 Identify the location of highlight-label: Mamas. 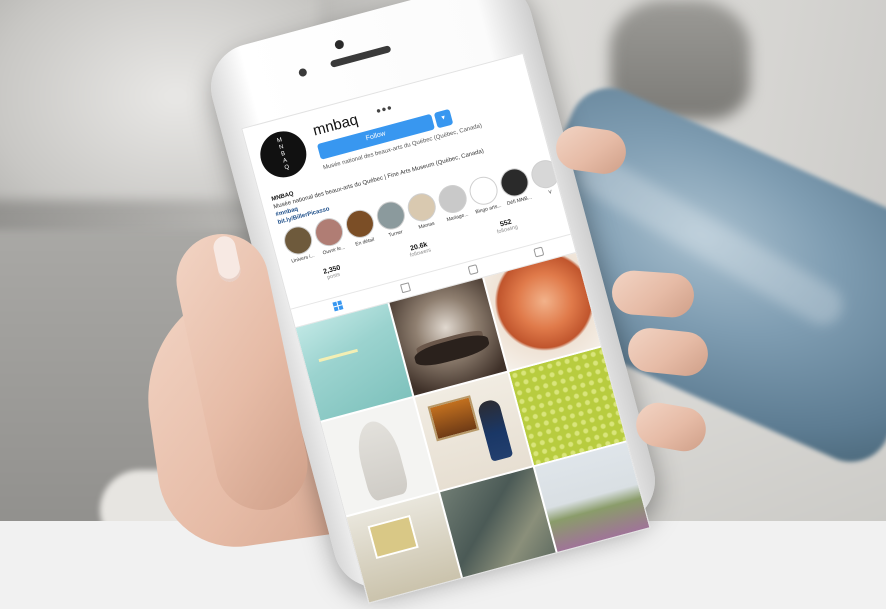
(426, 225).